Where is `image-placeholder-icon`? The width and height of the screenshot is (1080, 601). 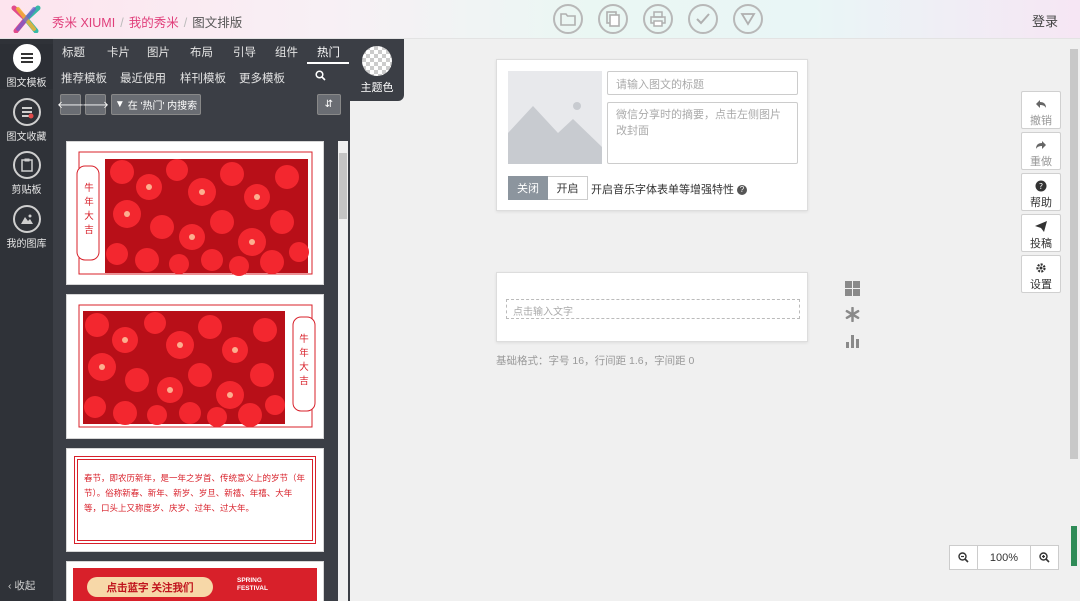 image-placeholder-icon is located at coordinates (555, 133).